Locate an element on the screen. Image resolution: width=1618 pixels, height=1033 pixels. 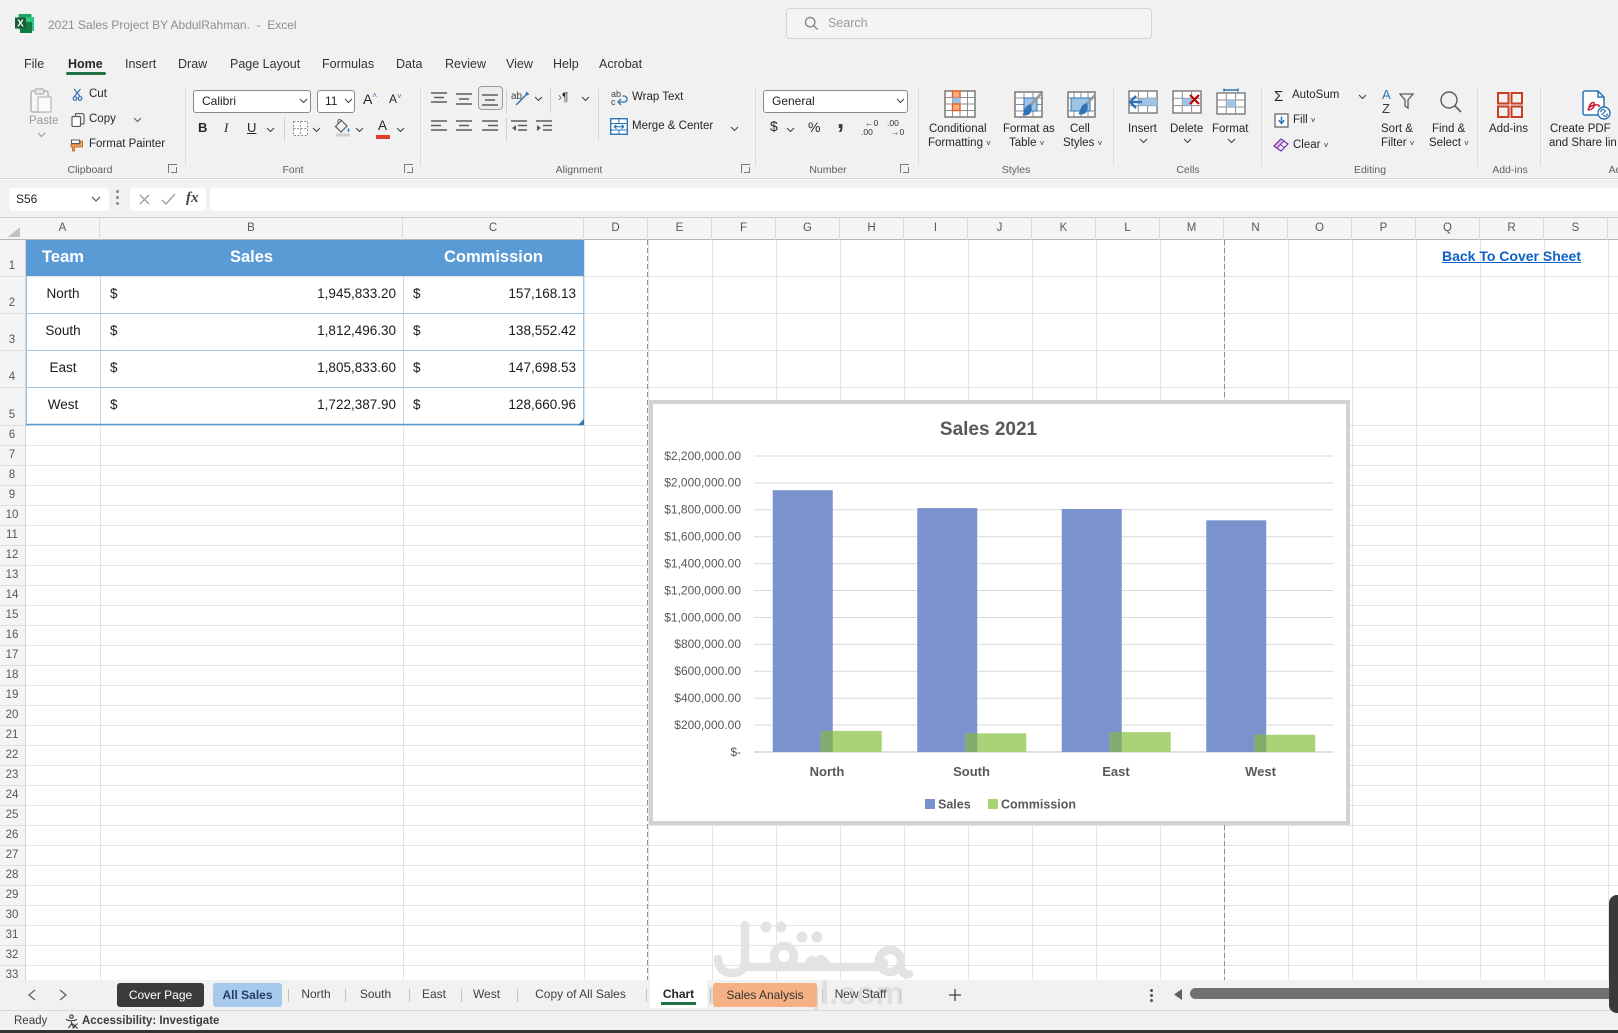
svg-text: Sales is located at coordinates (954, 805).